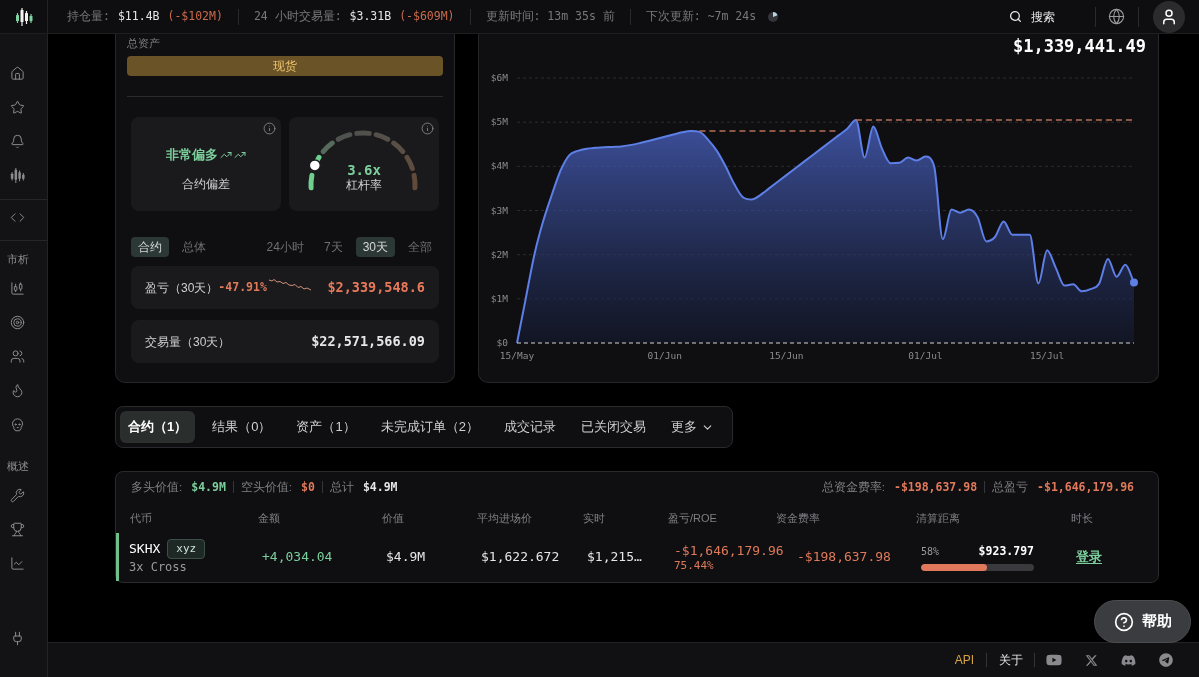 The width and height of the screenshot is (1199, 677). What do you see at coordinates (1011, 660) in the screenshot?
I see `footer-link: 关于` at bounding box center [1011, 660].